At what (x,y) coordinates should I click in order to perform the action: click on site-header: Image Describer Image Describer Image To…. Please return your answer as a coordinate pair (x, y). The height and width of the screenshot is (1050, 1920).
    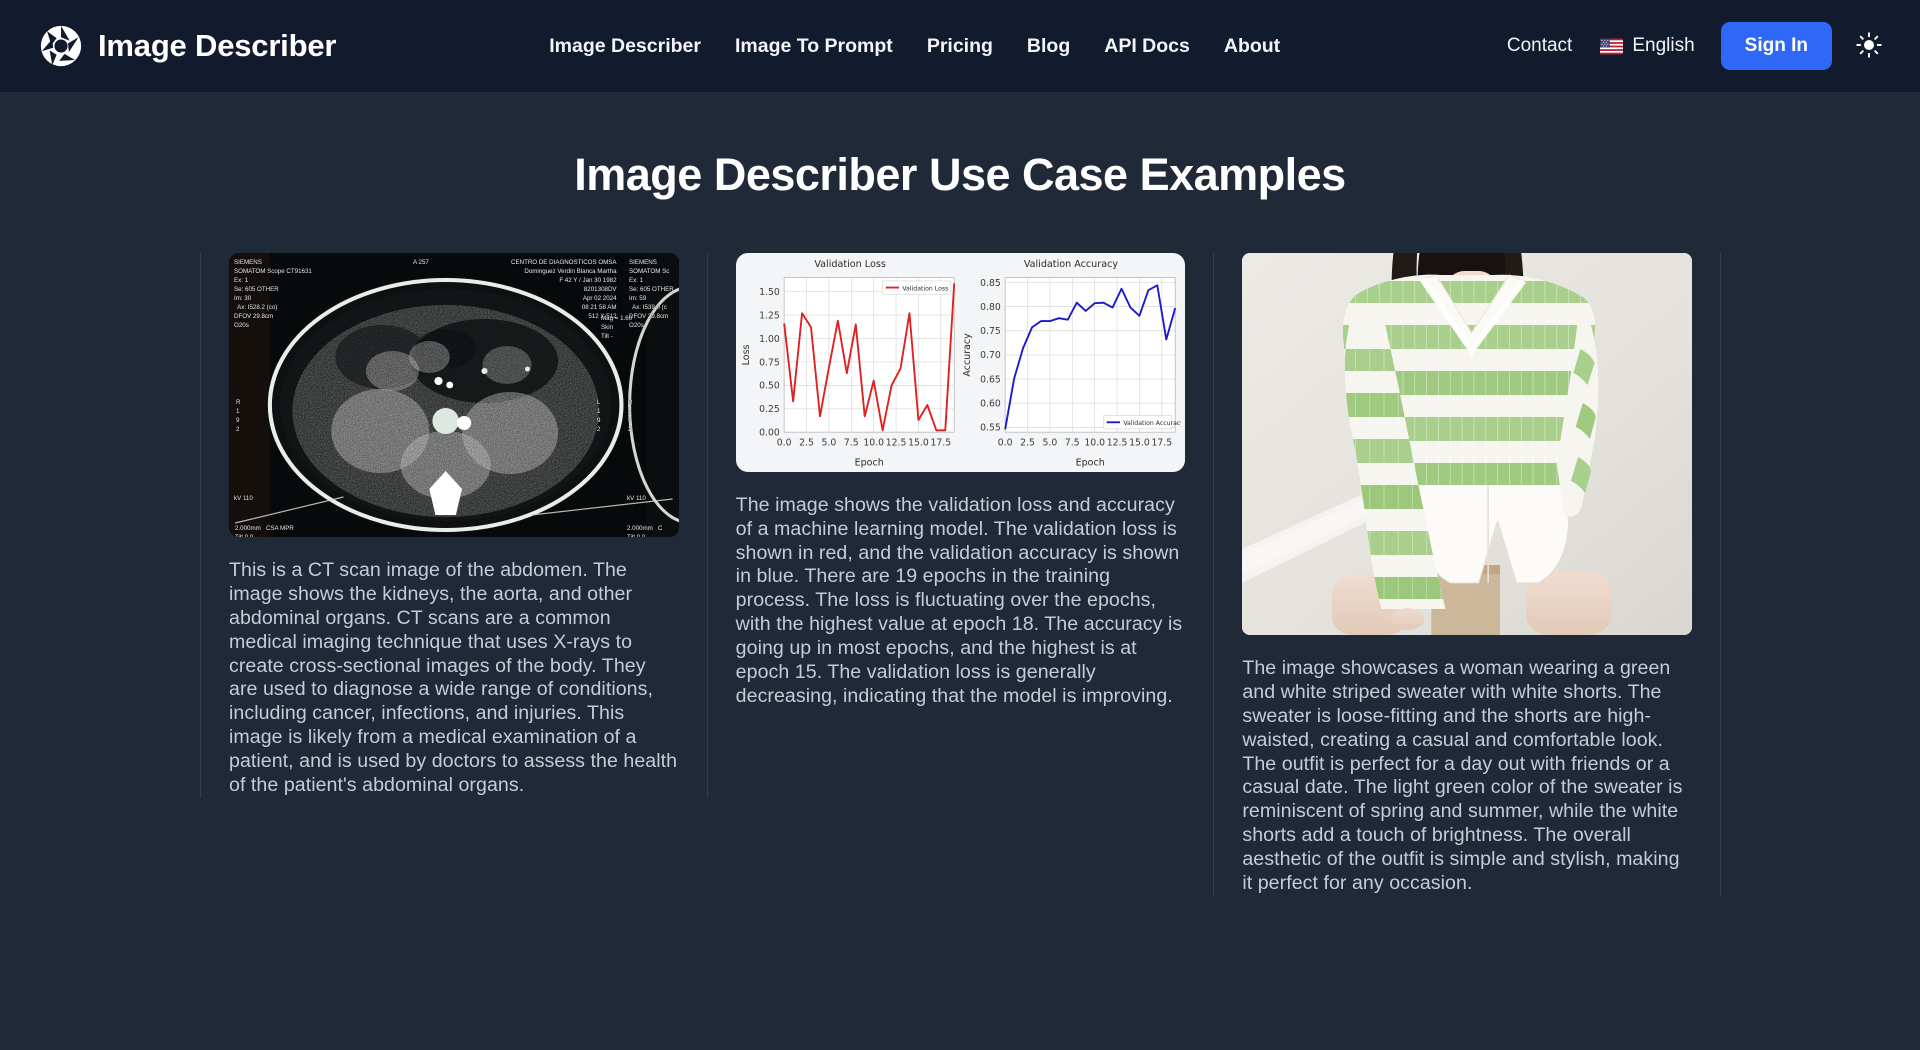
    Looking at the image, I should click on (960, 46).